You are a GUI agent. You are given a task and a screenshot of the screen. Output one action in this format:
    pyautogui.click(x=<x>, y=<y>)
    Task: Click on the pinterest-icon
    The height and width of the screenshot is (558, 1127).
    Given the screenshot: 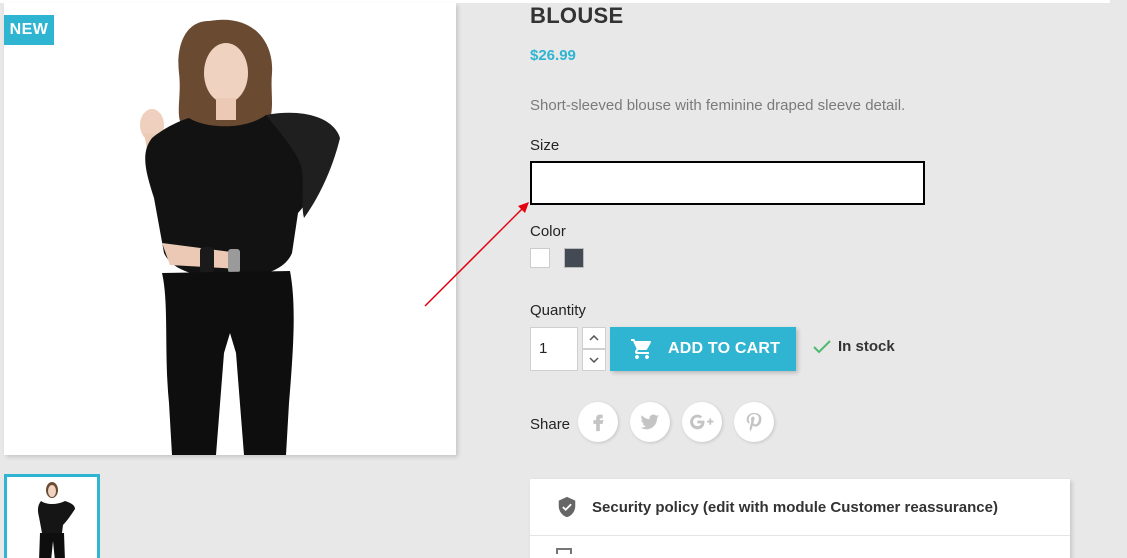 What is the action you would take?
    pyautogui.click(x=754, y=422)
    